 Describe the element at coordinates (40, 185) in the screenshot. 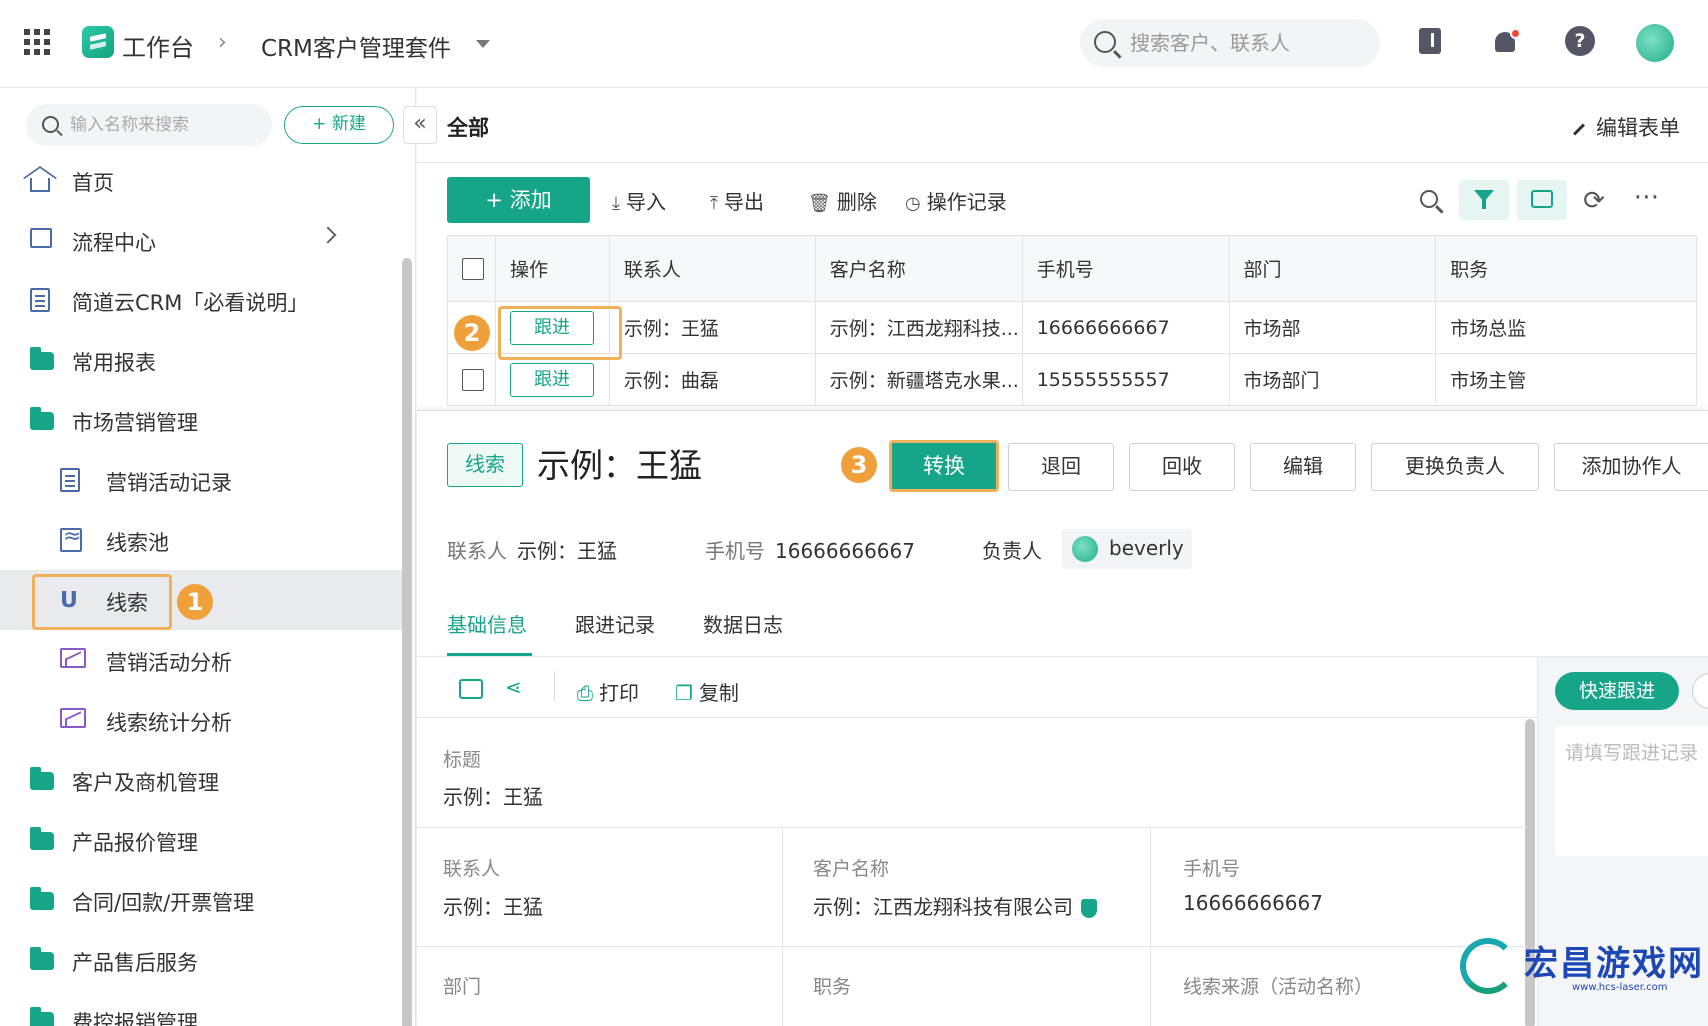

I see `home-icon` at that location.